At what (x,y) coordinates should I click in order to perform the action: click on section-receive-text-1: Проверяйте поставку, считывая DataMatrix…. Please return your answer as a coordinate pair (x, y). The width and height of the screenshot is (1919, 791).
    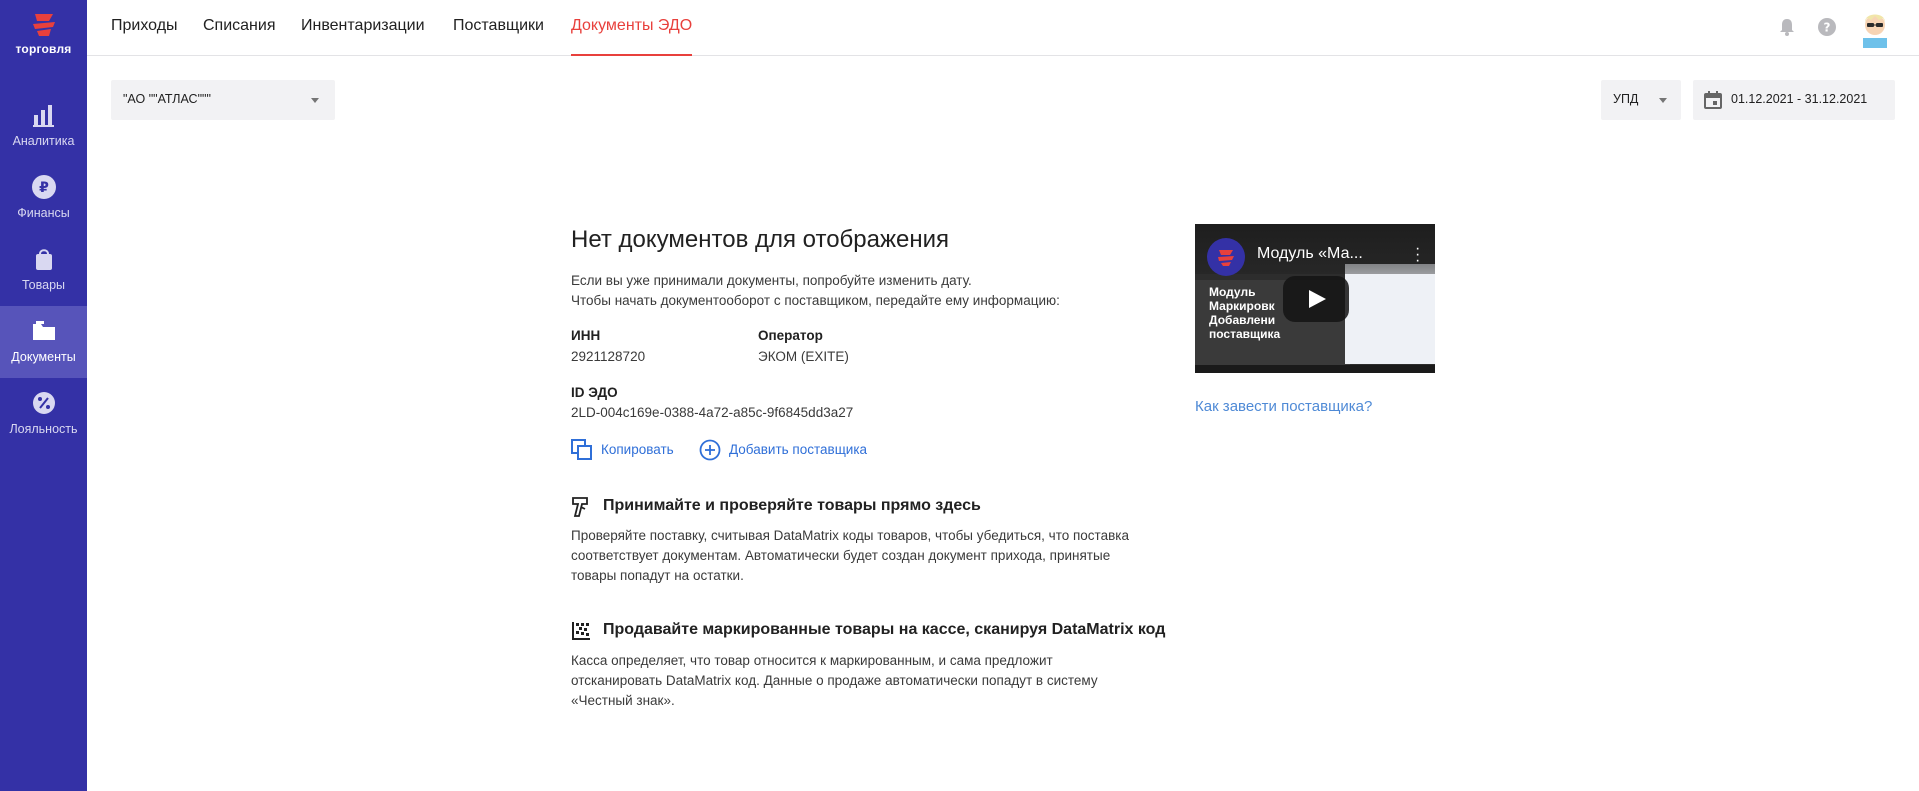
    Looking at the image, I should click on (850, 535).